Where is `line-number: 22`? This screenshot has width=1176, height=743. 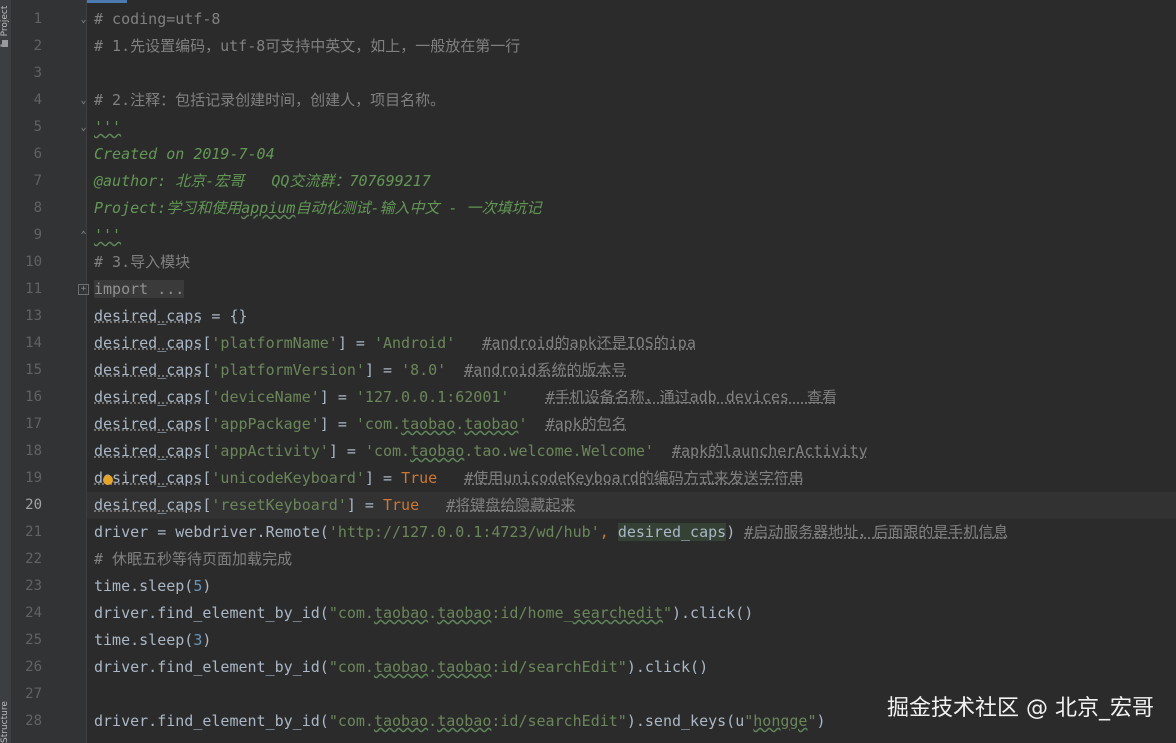
line-number: 22 is located at coordinates (27, 559).